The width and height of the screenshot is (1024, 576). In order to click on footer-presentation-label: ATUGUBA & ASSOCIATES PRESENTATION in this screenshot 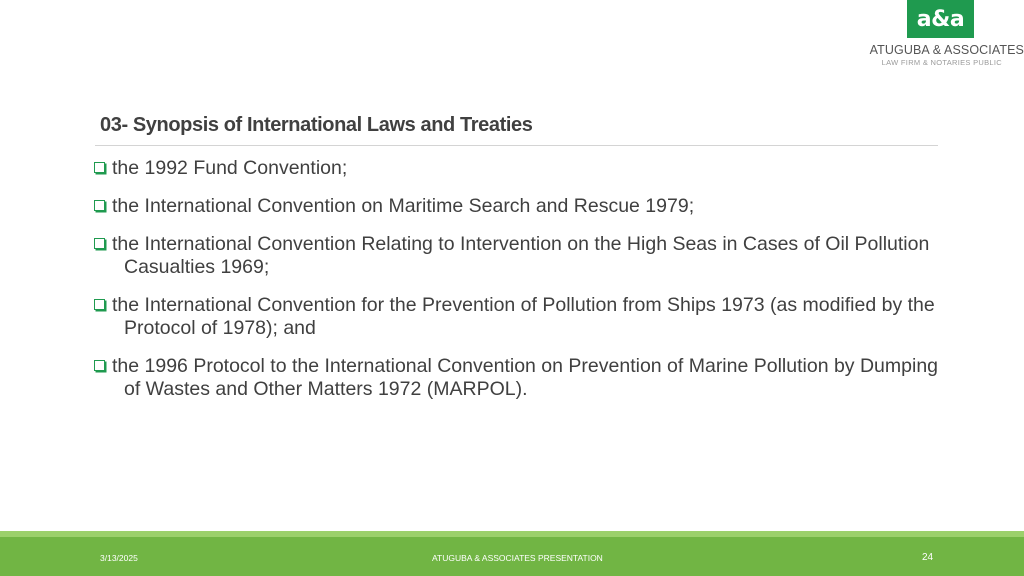, I will do `click(517, 558)`.